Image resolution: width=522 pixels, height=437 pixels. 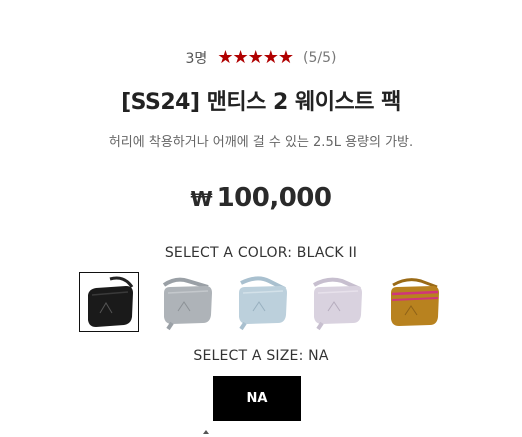 I want to click on bag-thumbnail-yellow-ochre, so click(x=415, y=302).